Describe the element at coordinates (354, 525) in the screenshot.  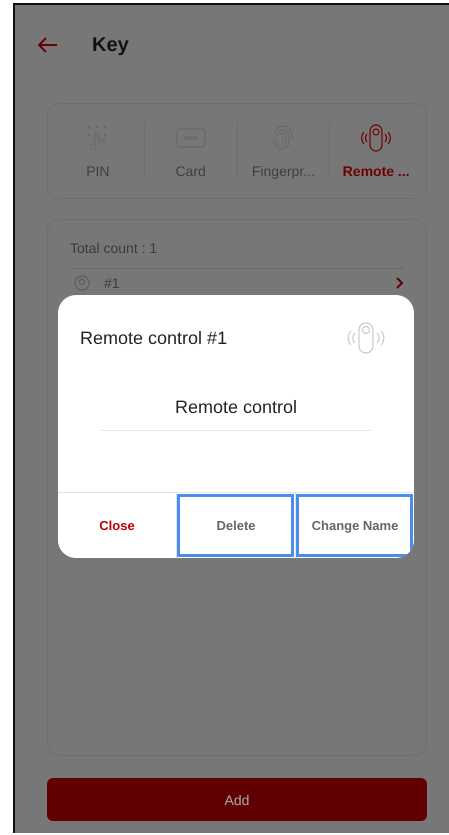
I see `dialog-button: Change Name` at that location.